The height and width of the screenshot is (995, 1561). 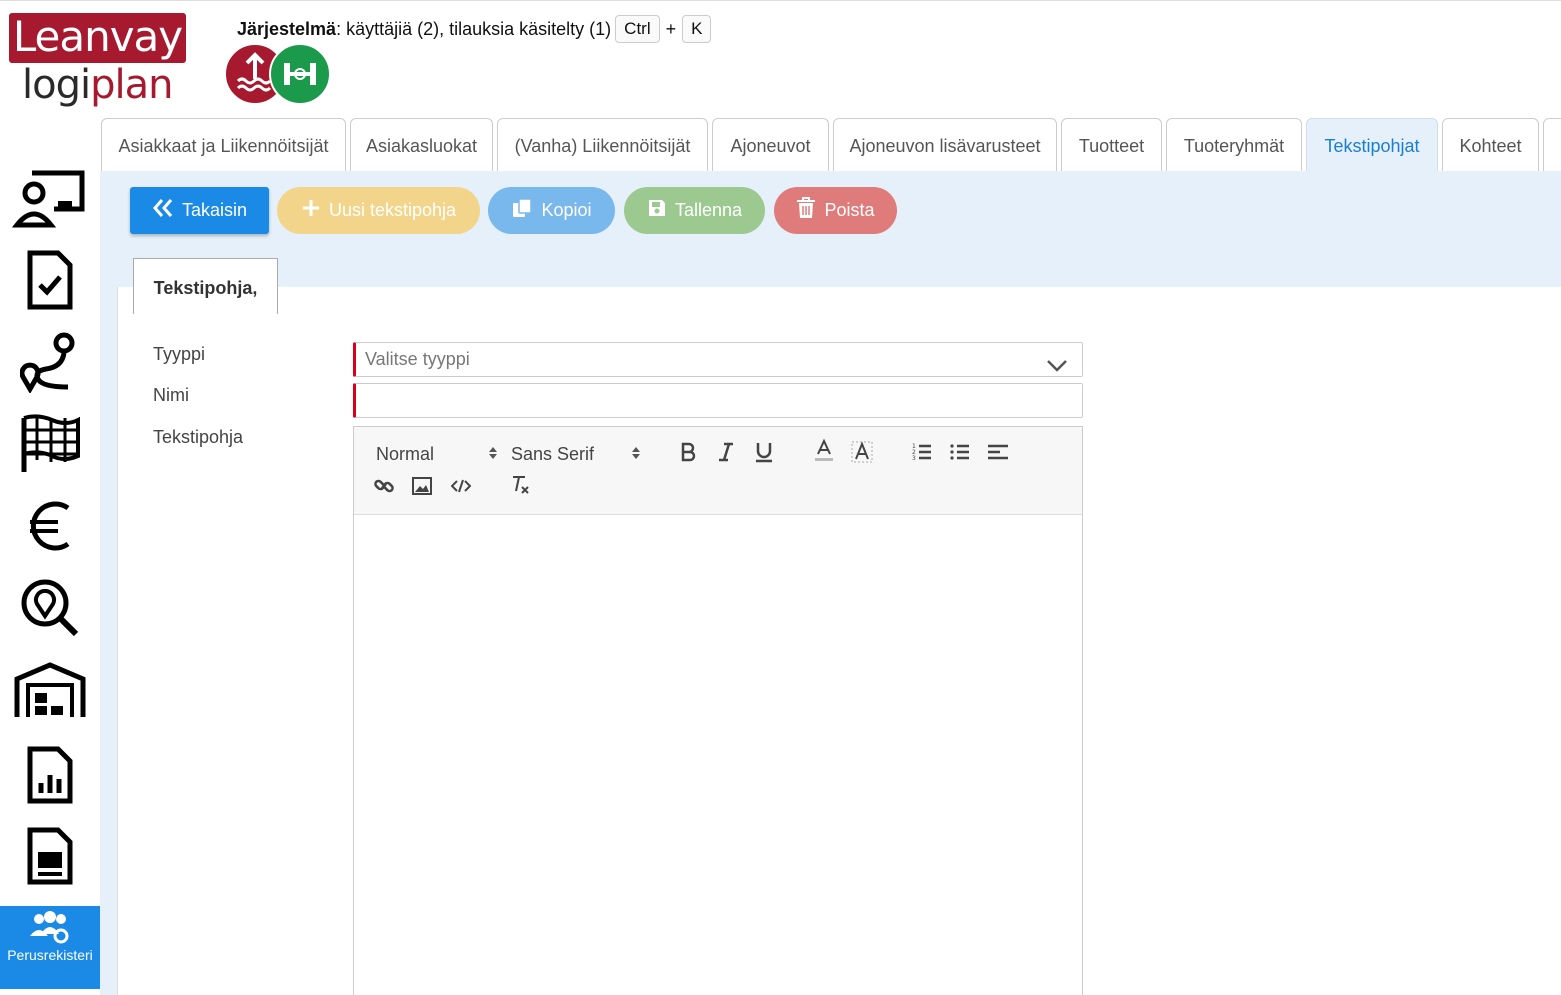 I want to click on logo-brand-text: Leanvay, so click(x=97, y=38).